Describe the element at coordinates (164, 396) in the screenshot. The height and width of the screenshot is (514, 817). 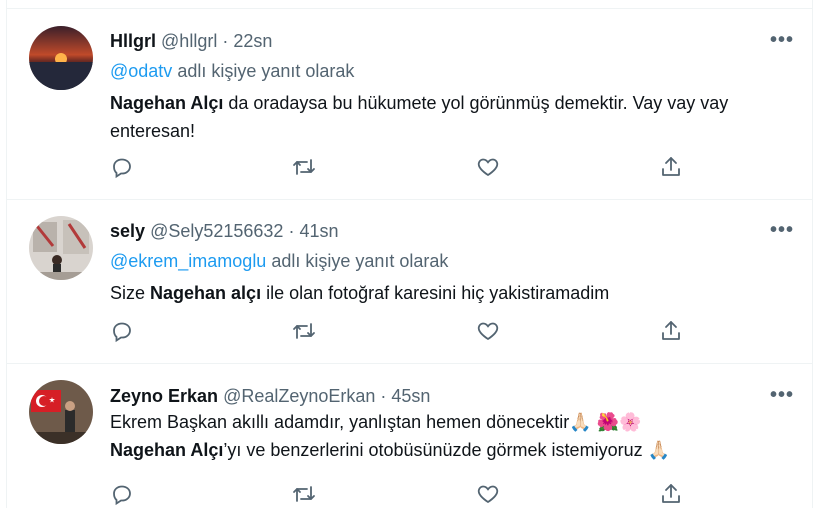
I see `display-name: Zeyno Erkan` at that location.